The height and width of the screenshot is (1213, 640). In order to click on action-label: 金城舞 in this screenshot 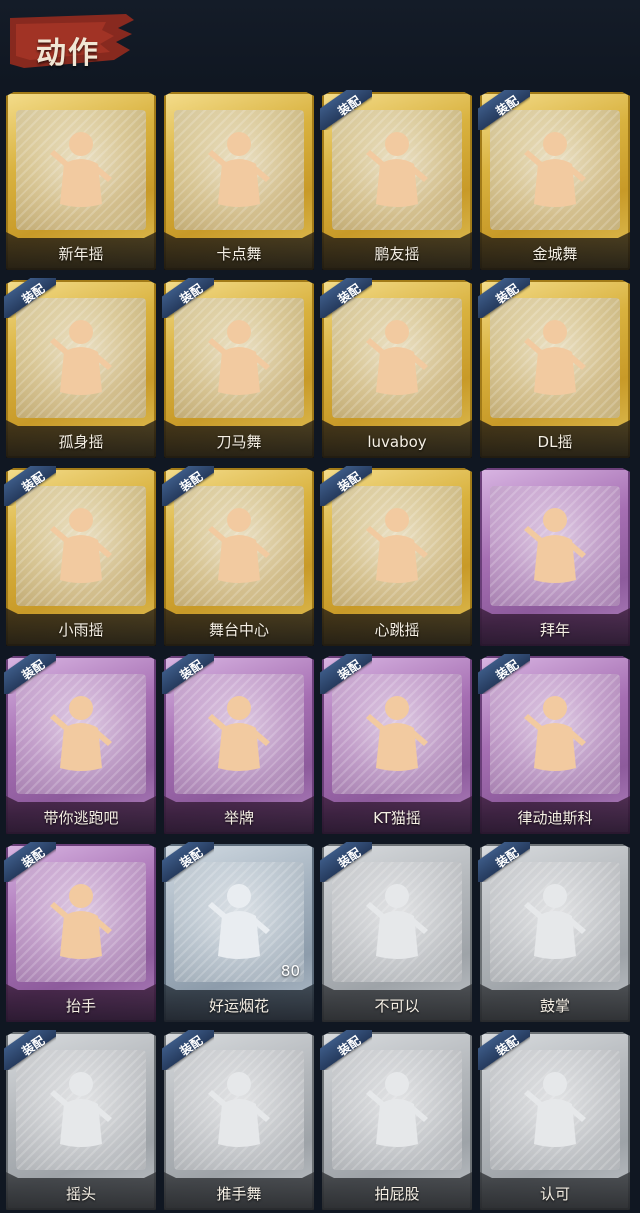, I will do `click(555, 254)`.